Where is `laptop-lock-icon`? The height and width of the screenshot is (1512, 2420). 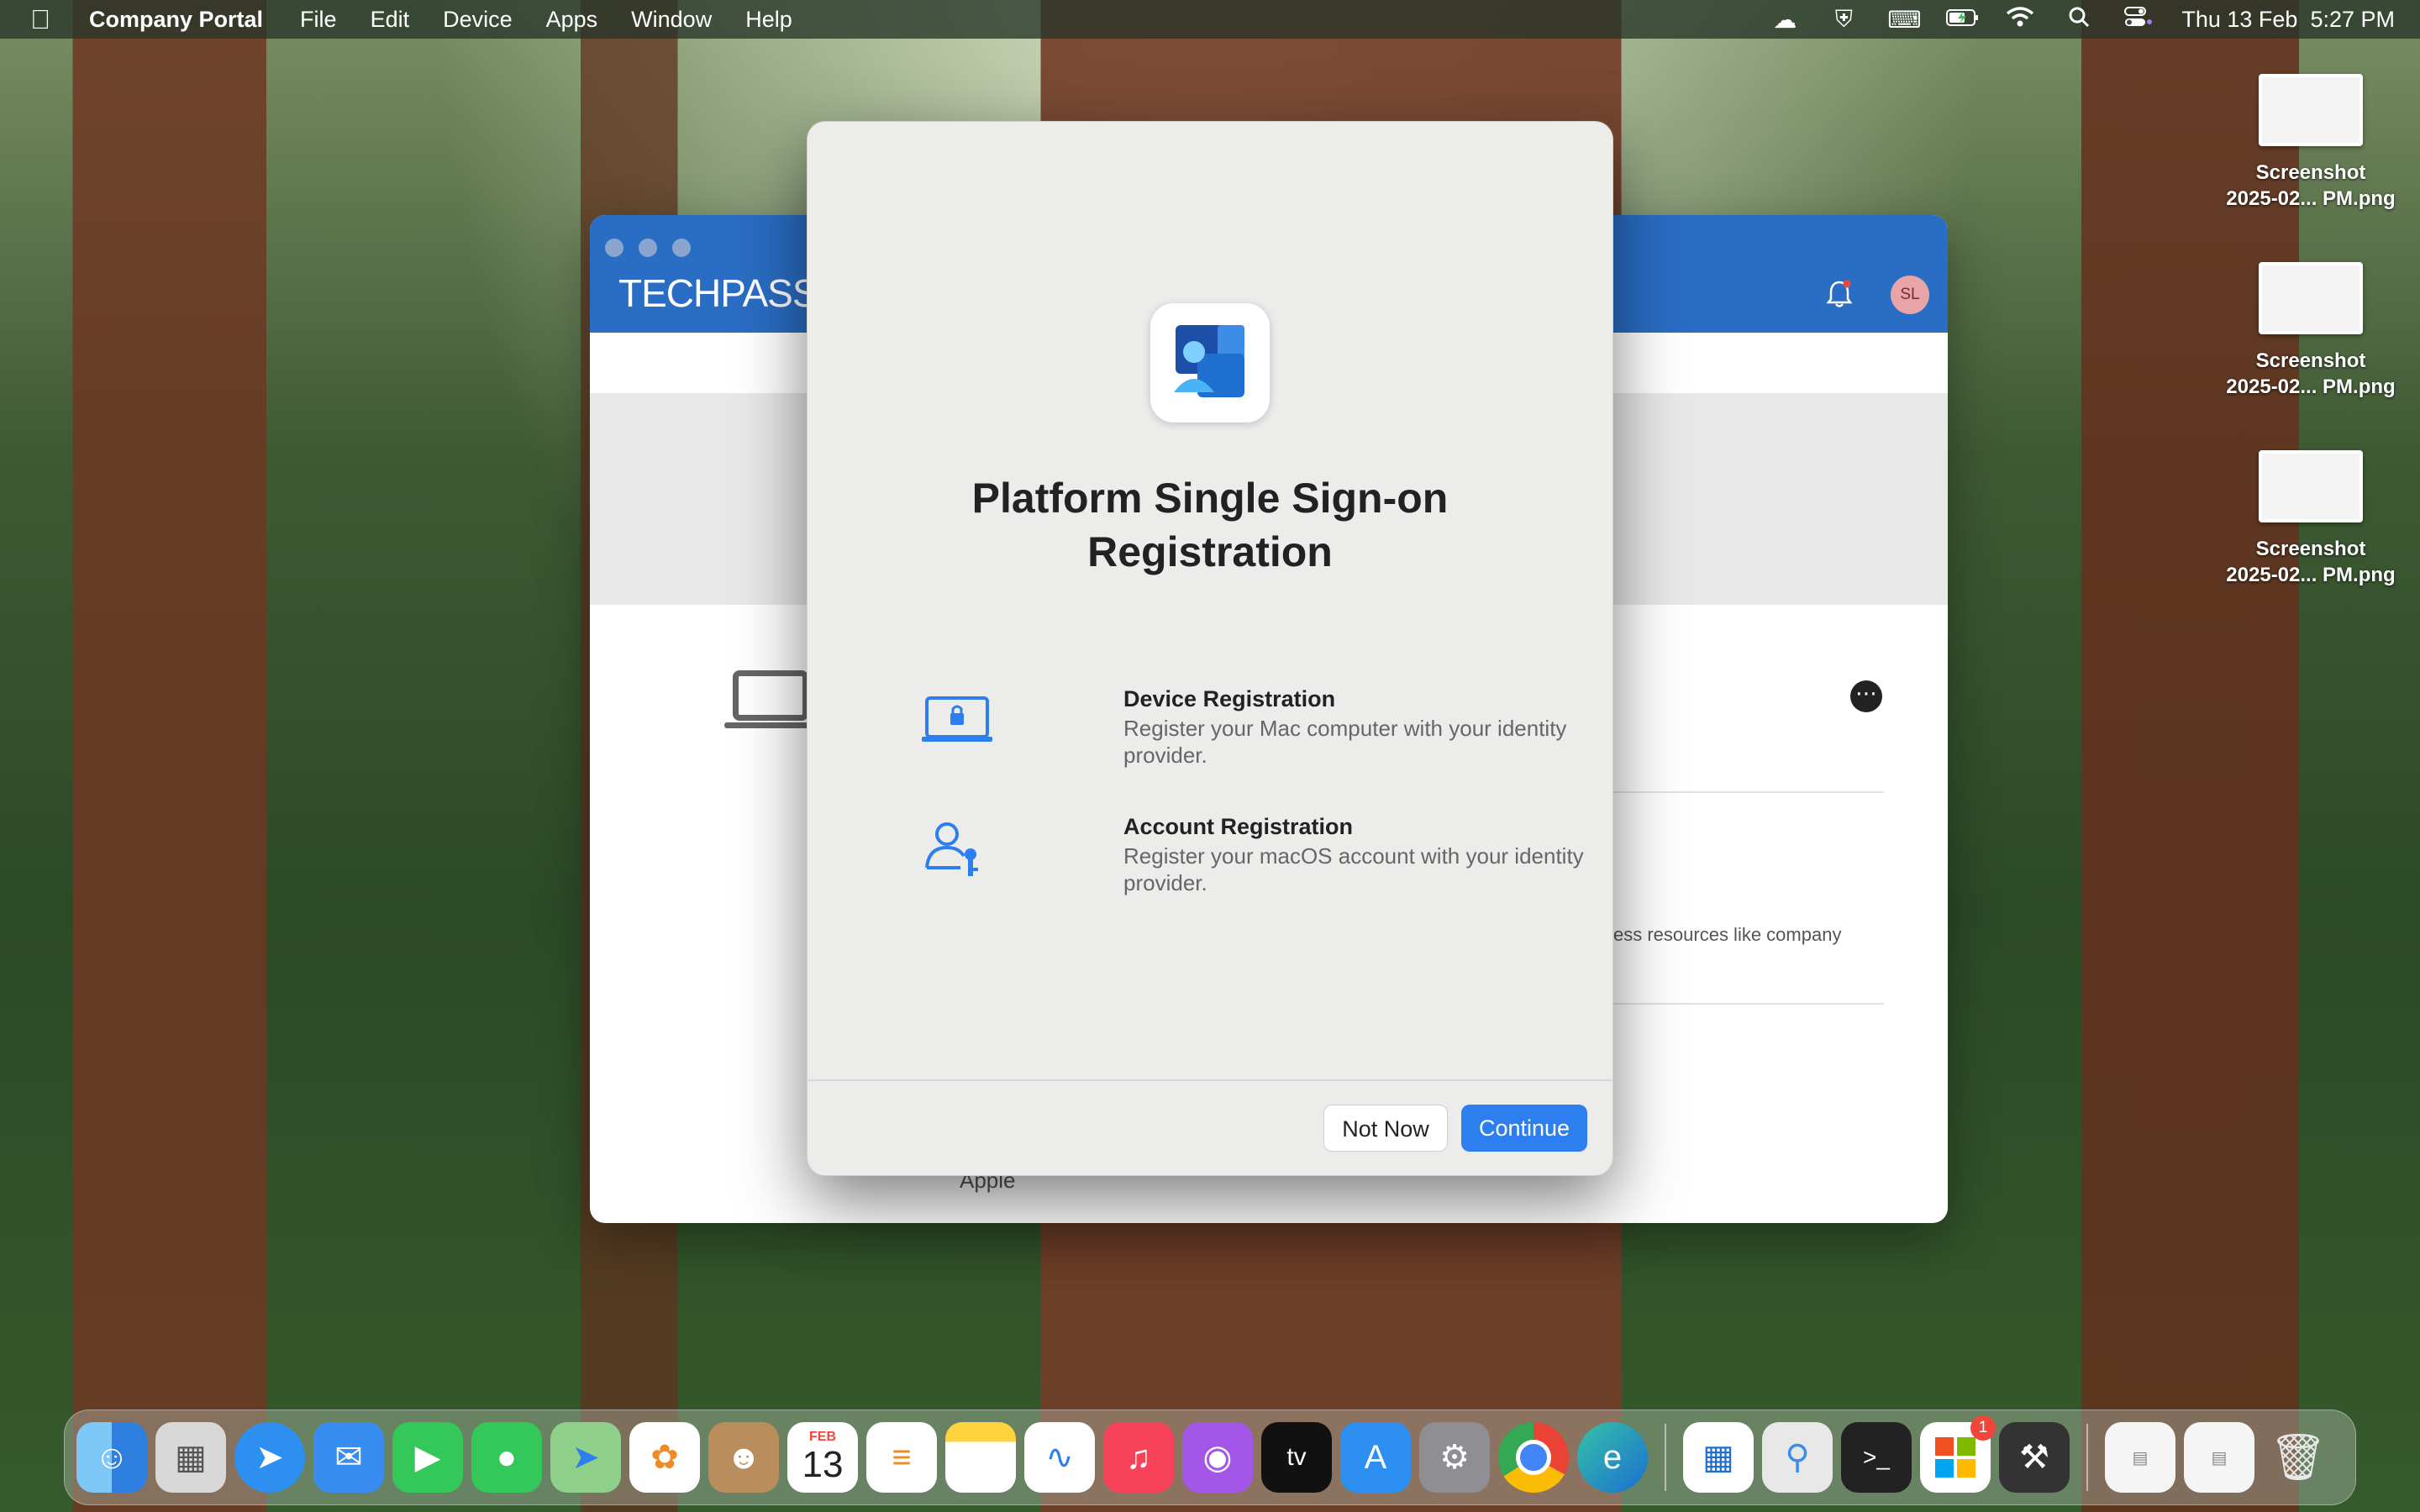
laptop-lock-icon is located at coordinates (957, 722).